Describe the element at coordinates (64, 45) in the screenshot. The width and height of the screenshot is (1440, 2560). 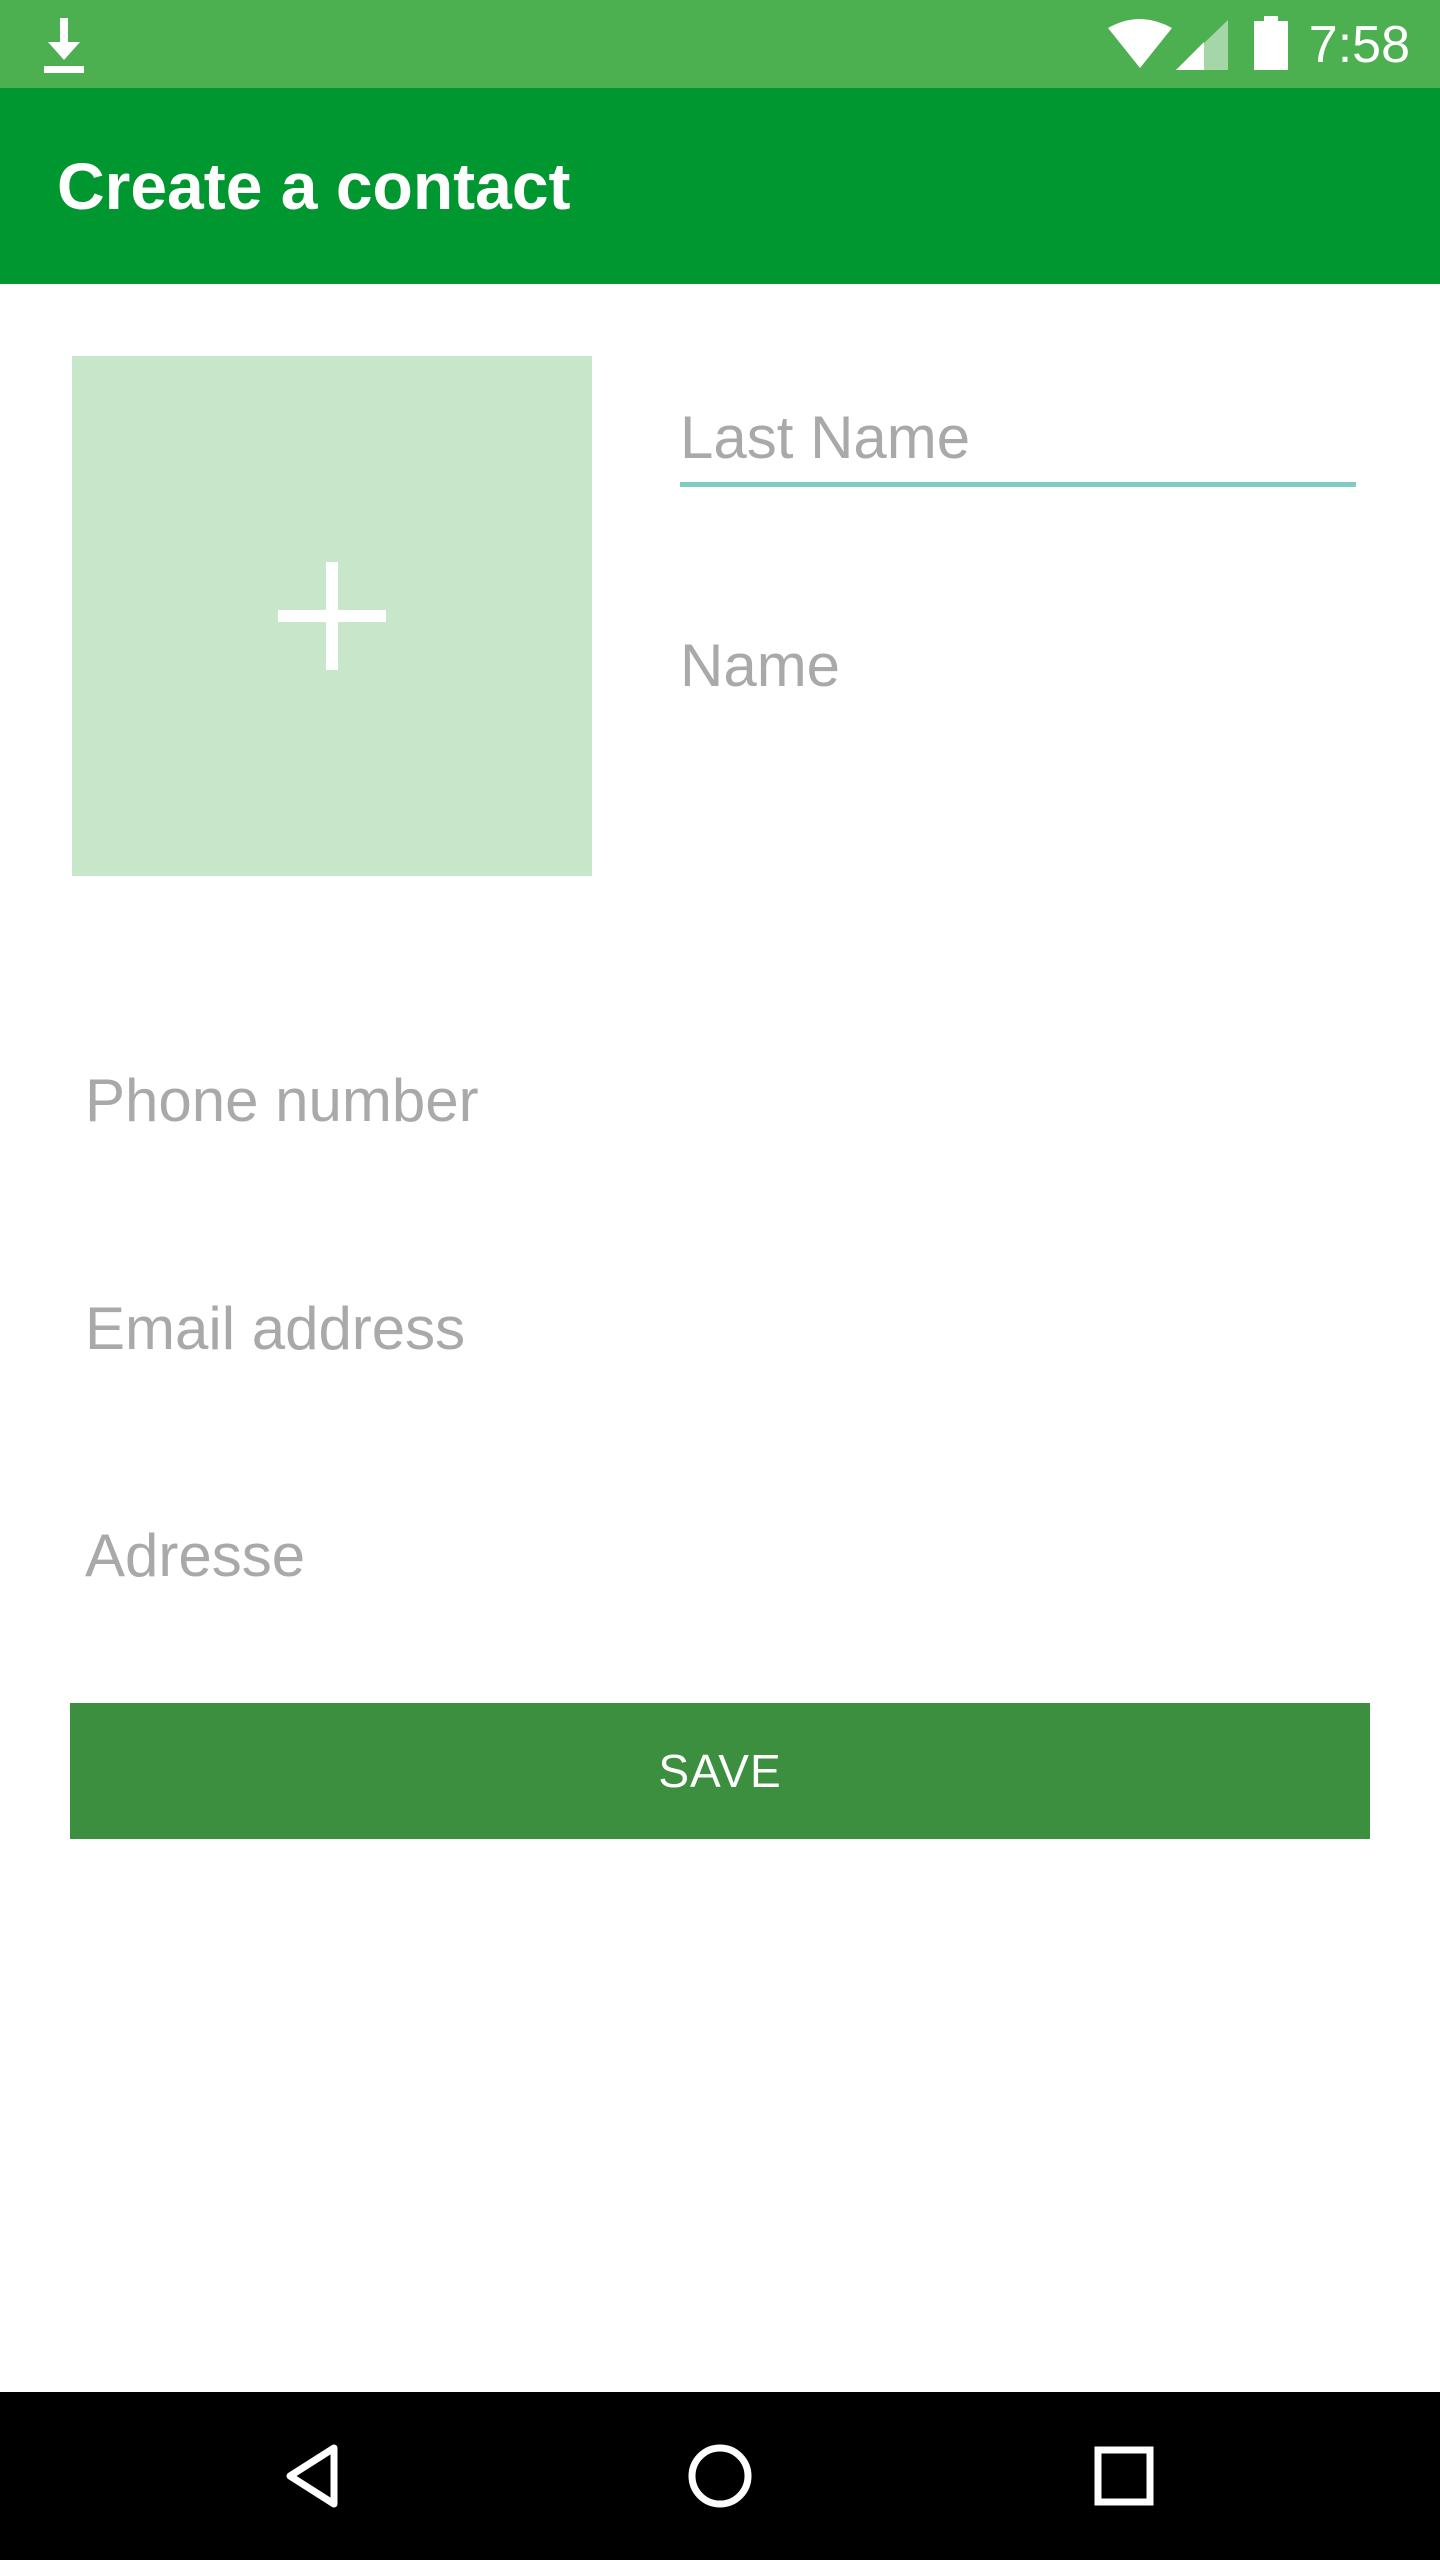
I see `download-icon` at that location.